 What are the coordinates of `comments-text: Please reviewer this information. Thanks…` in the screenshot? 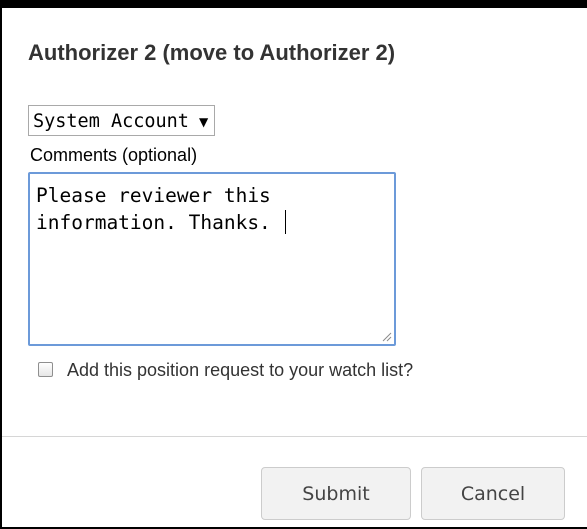 It's located at (153, 209).